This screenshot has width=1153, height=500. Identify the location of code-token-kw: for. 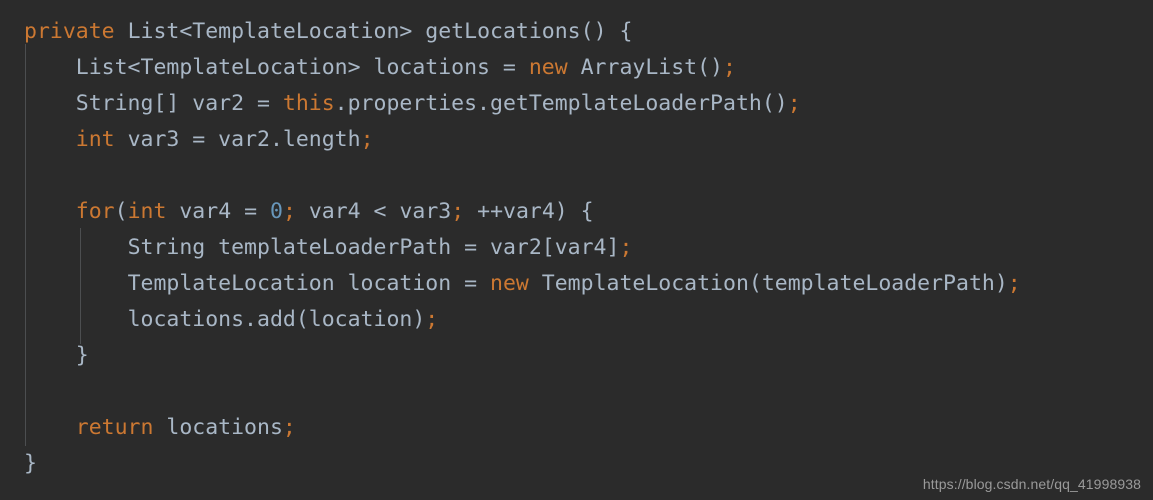
(95, 211).